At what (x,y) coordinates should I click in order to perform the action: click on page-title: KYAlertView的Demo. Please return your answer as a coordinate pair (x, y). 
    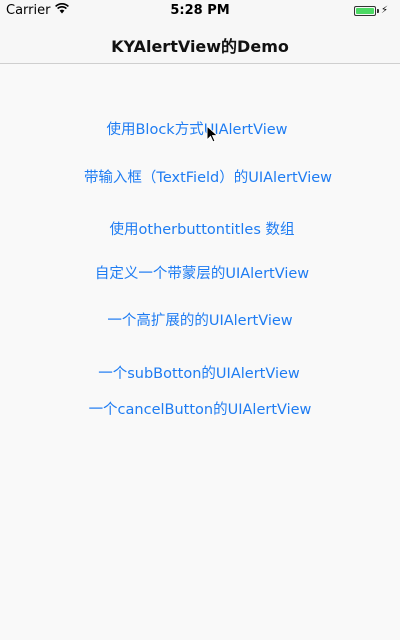
    Looking at the image, I should click on (200, 46).